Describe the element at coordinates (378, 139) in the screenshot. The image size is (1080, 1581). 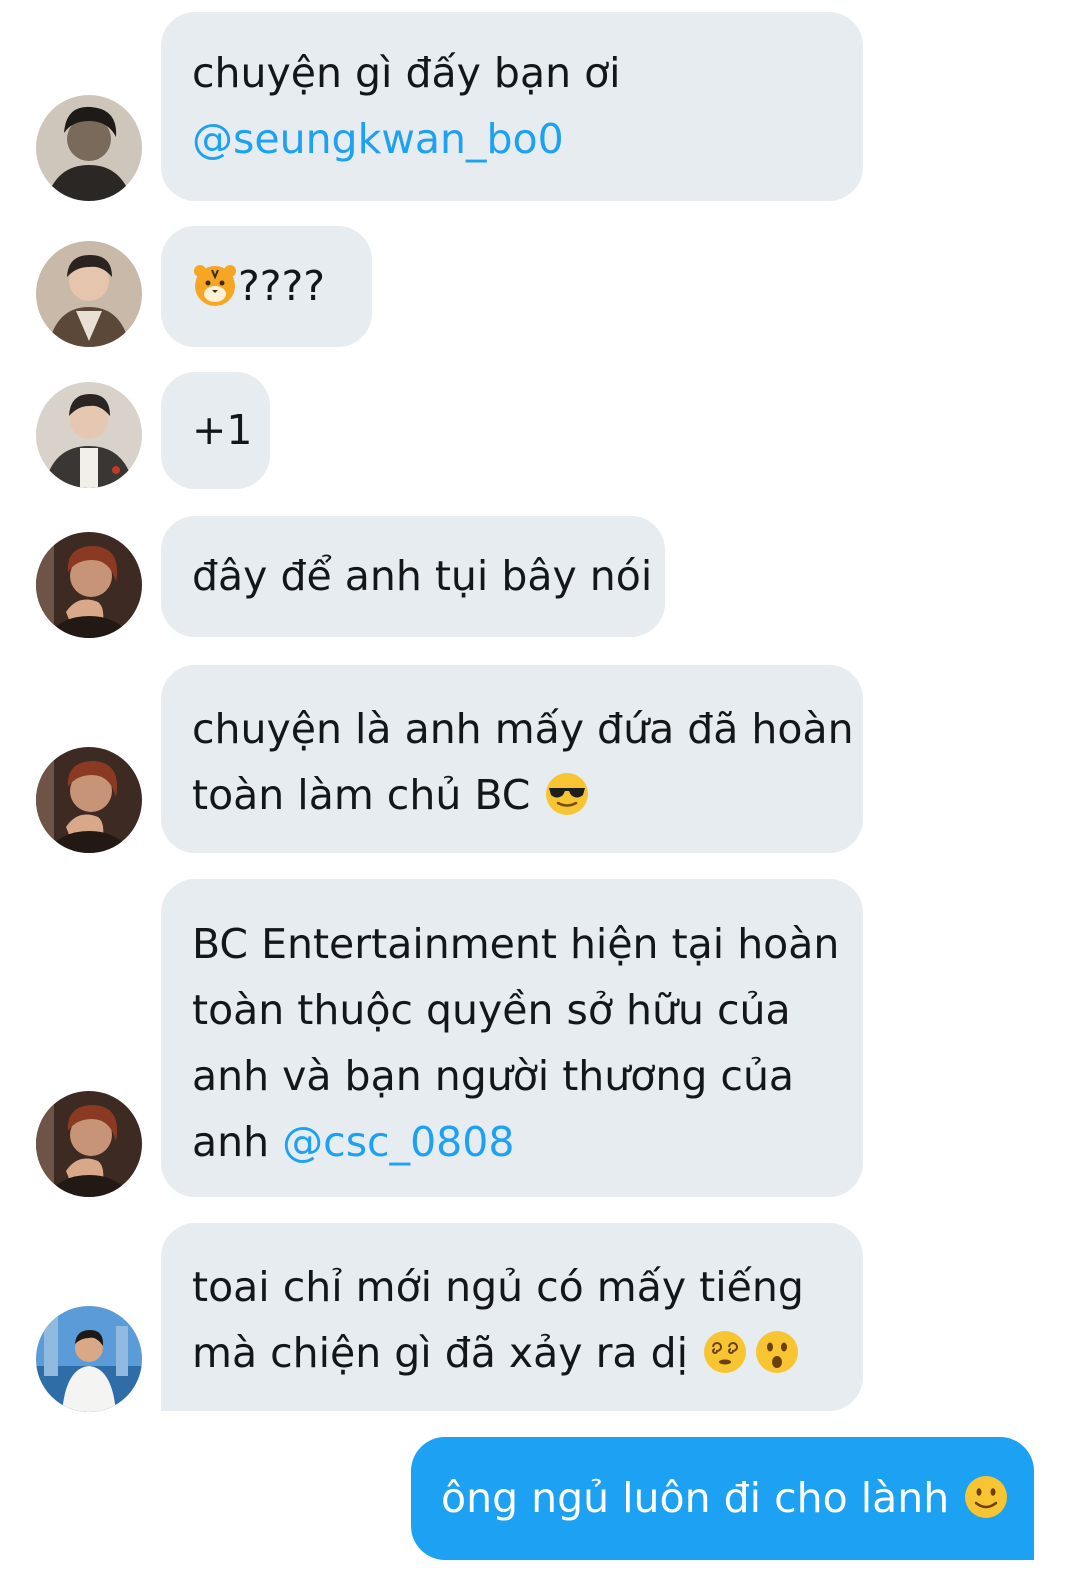
I see `mention-link: @seungkwan_bo0` at that location.